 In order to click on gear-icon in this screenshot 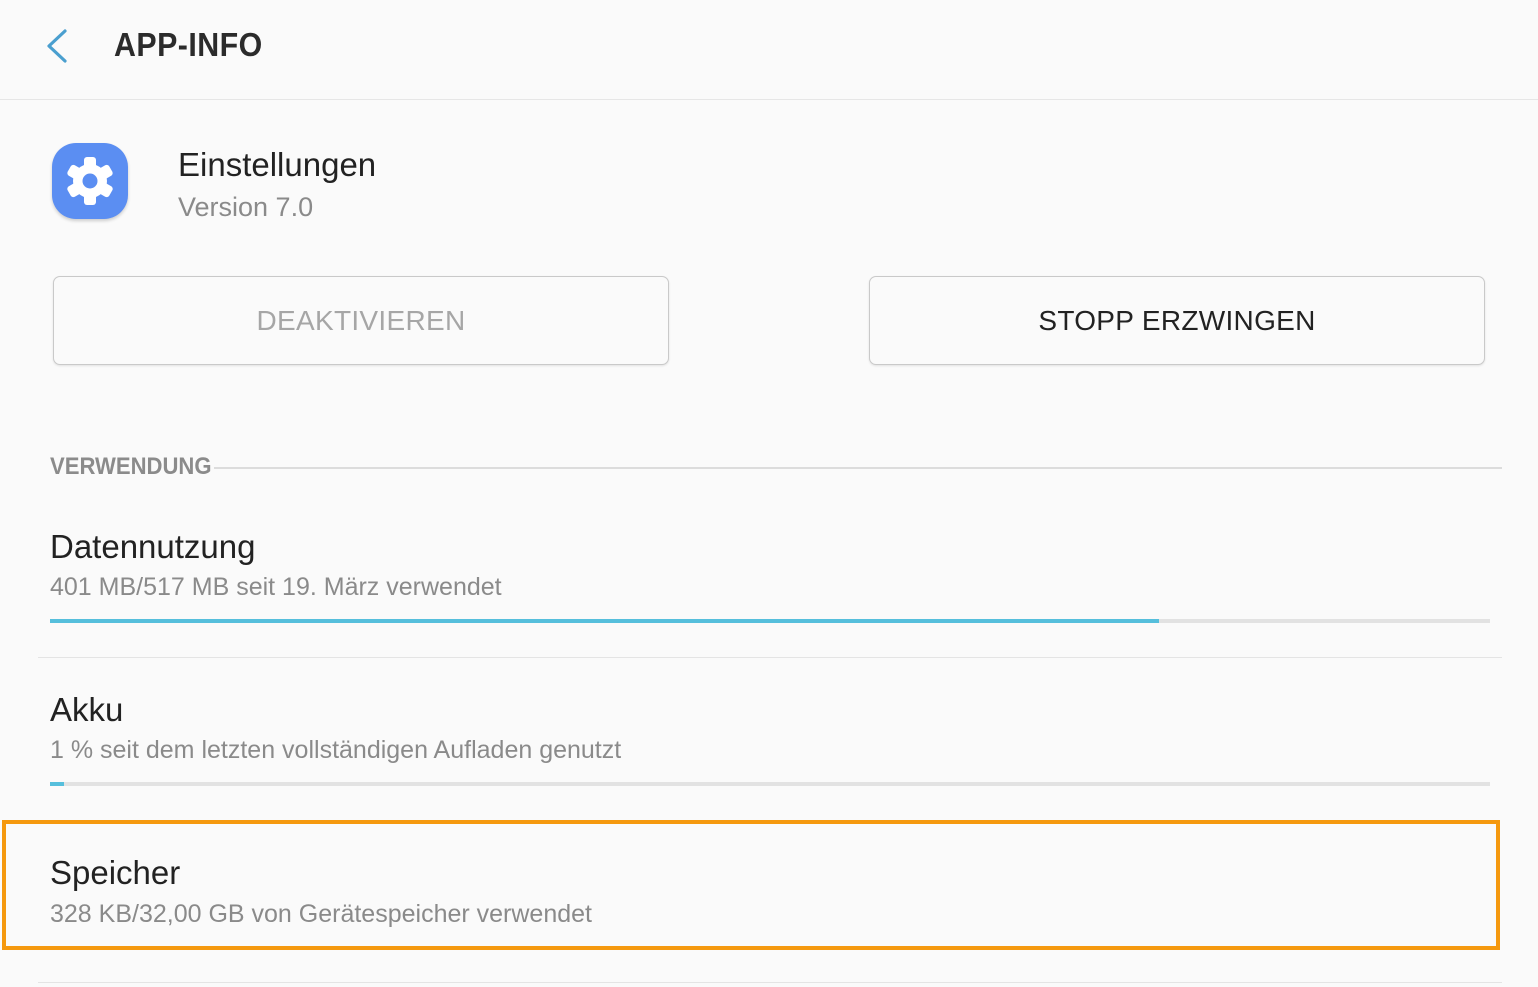, I will do `click(90, 181)`.